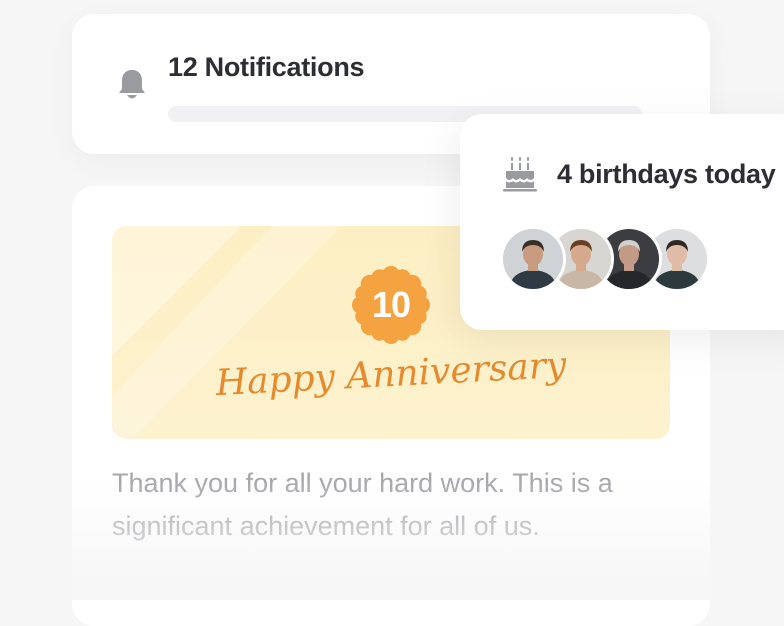 This screenshot has width=784, height=626. What do you see at coordinates (391, 304) in the screenshot?
I see `badge-number: 10` at bounding box center [391, 304].